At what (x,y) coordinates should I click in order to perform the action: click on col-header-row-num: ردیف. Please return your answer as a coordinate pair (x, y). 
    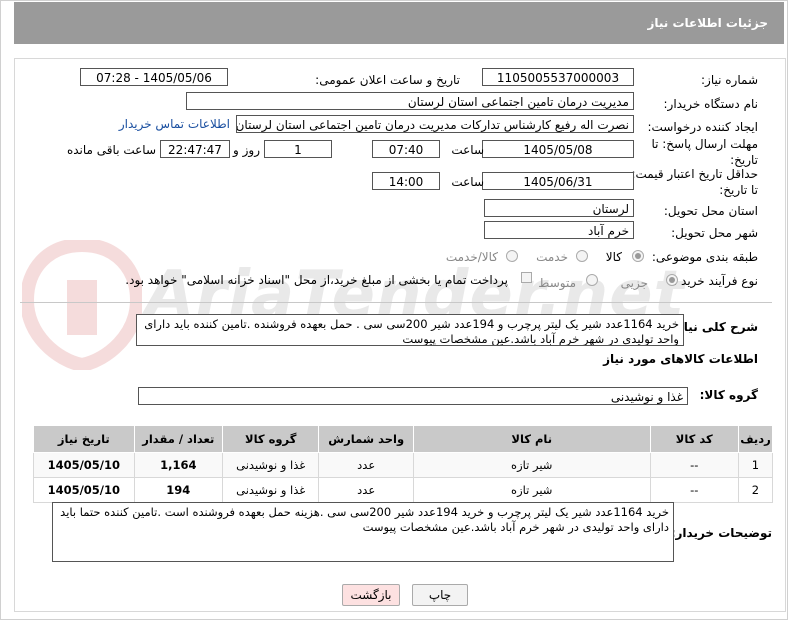
    Looking at the image, I should click on (755, 439).